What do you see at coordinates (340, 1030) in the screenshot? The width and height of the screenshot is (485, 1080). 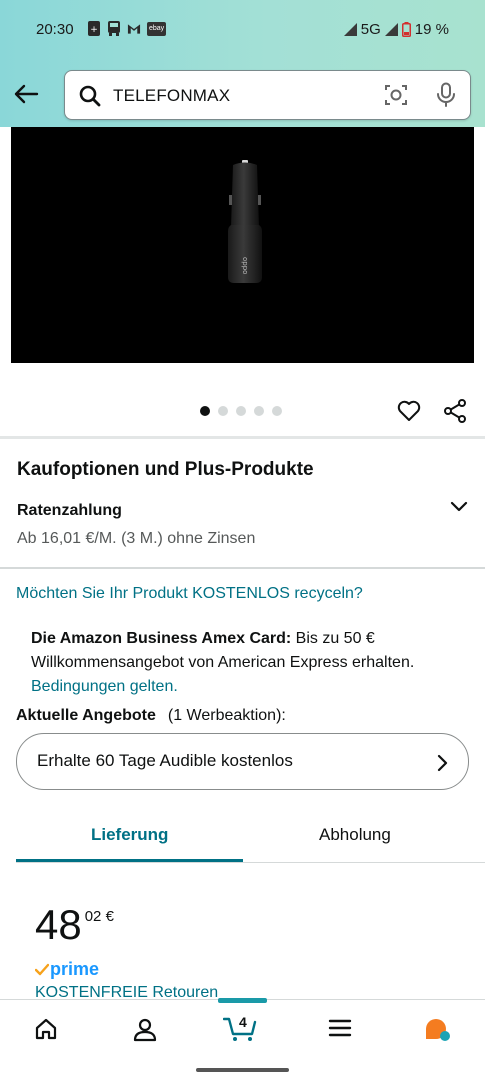 I see `menu-icon` at bounding box center [340, 1030].